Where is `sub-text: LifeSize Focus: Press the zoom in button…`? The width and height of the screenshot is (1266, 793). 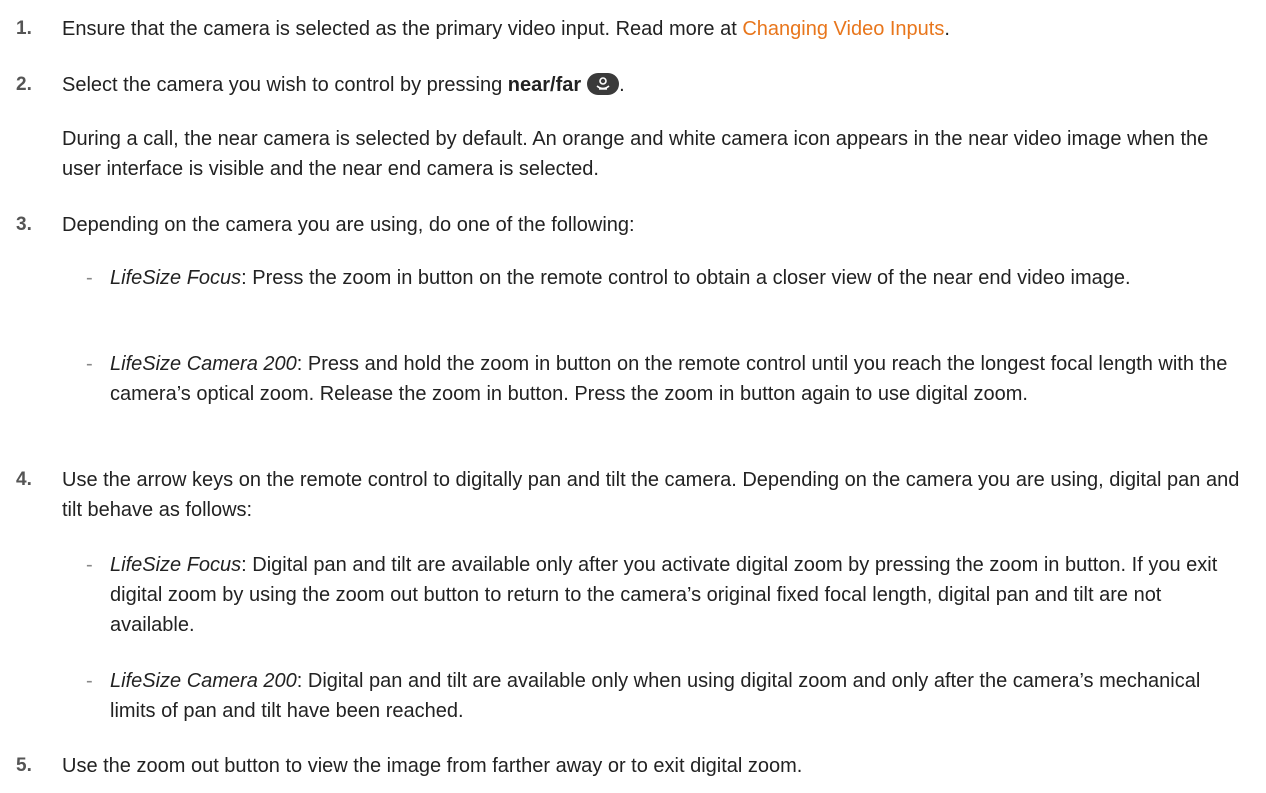 sub-text: LifeSize Focus: Press the zoom in button… is located at coordinates (620, 278).